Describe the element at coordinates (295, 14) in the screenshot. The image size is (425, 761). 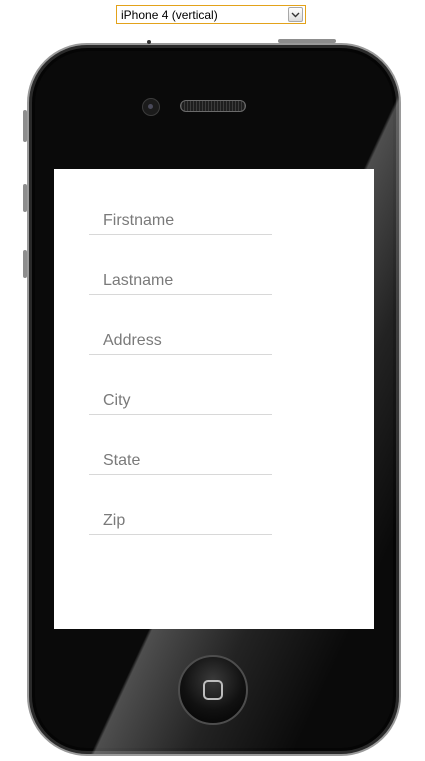
I see `chevron-down-icon` at that location.